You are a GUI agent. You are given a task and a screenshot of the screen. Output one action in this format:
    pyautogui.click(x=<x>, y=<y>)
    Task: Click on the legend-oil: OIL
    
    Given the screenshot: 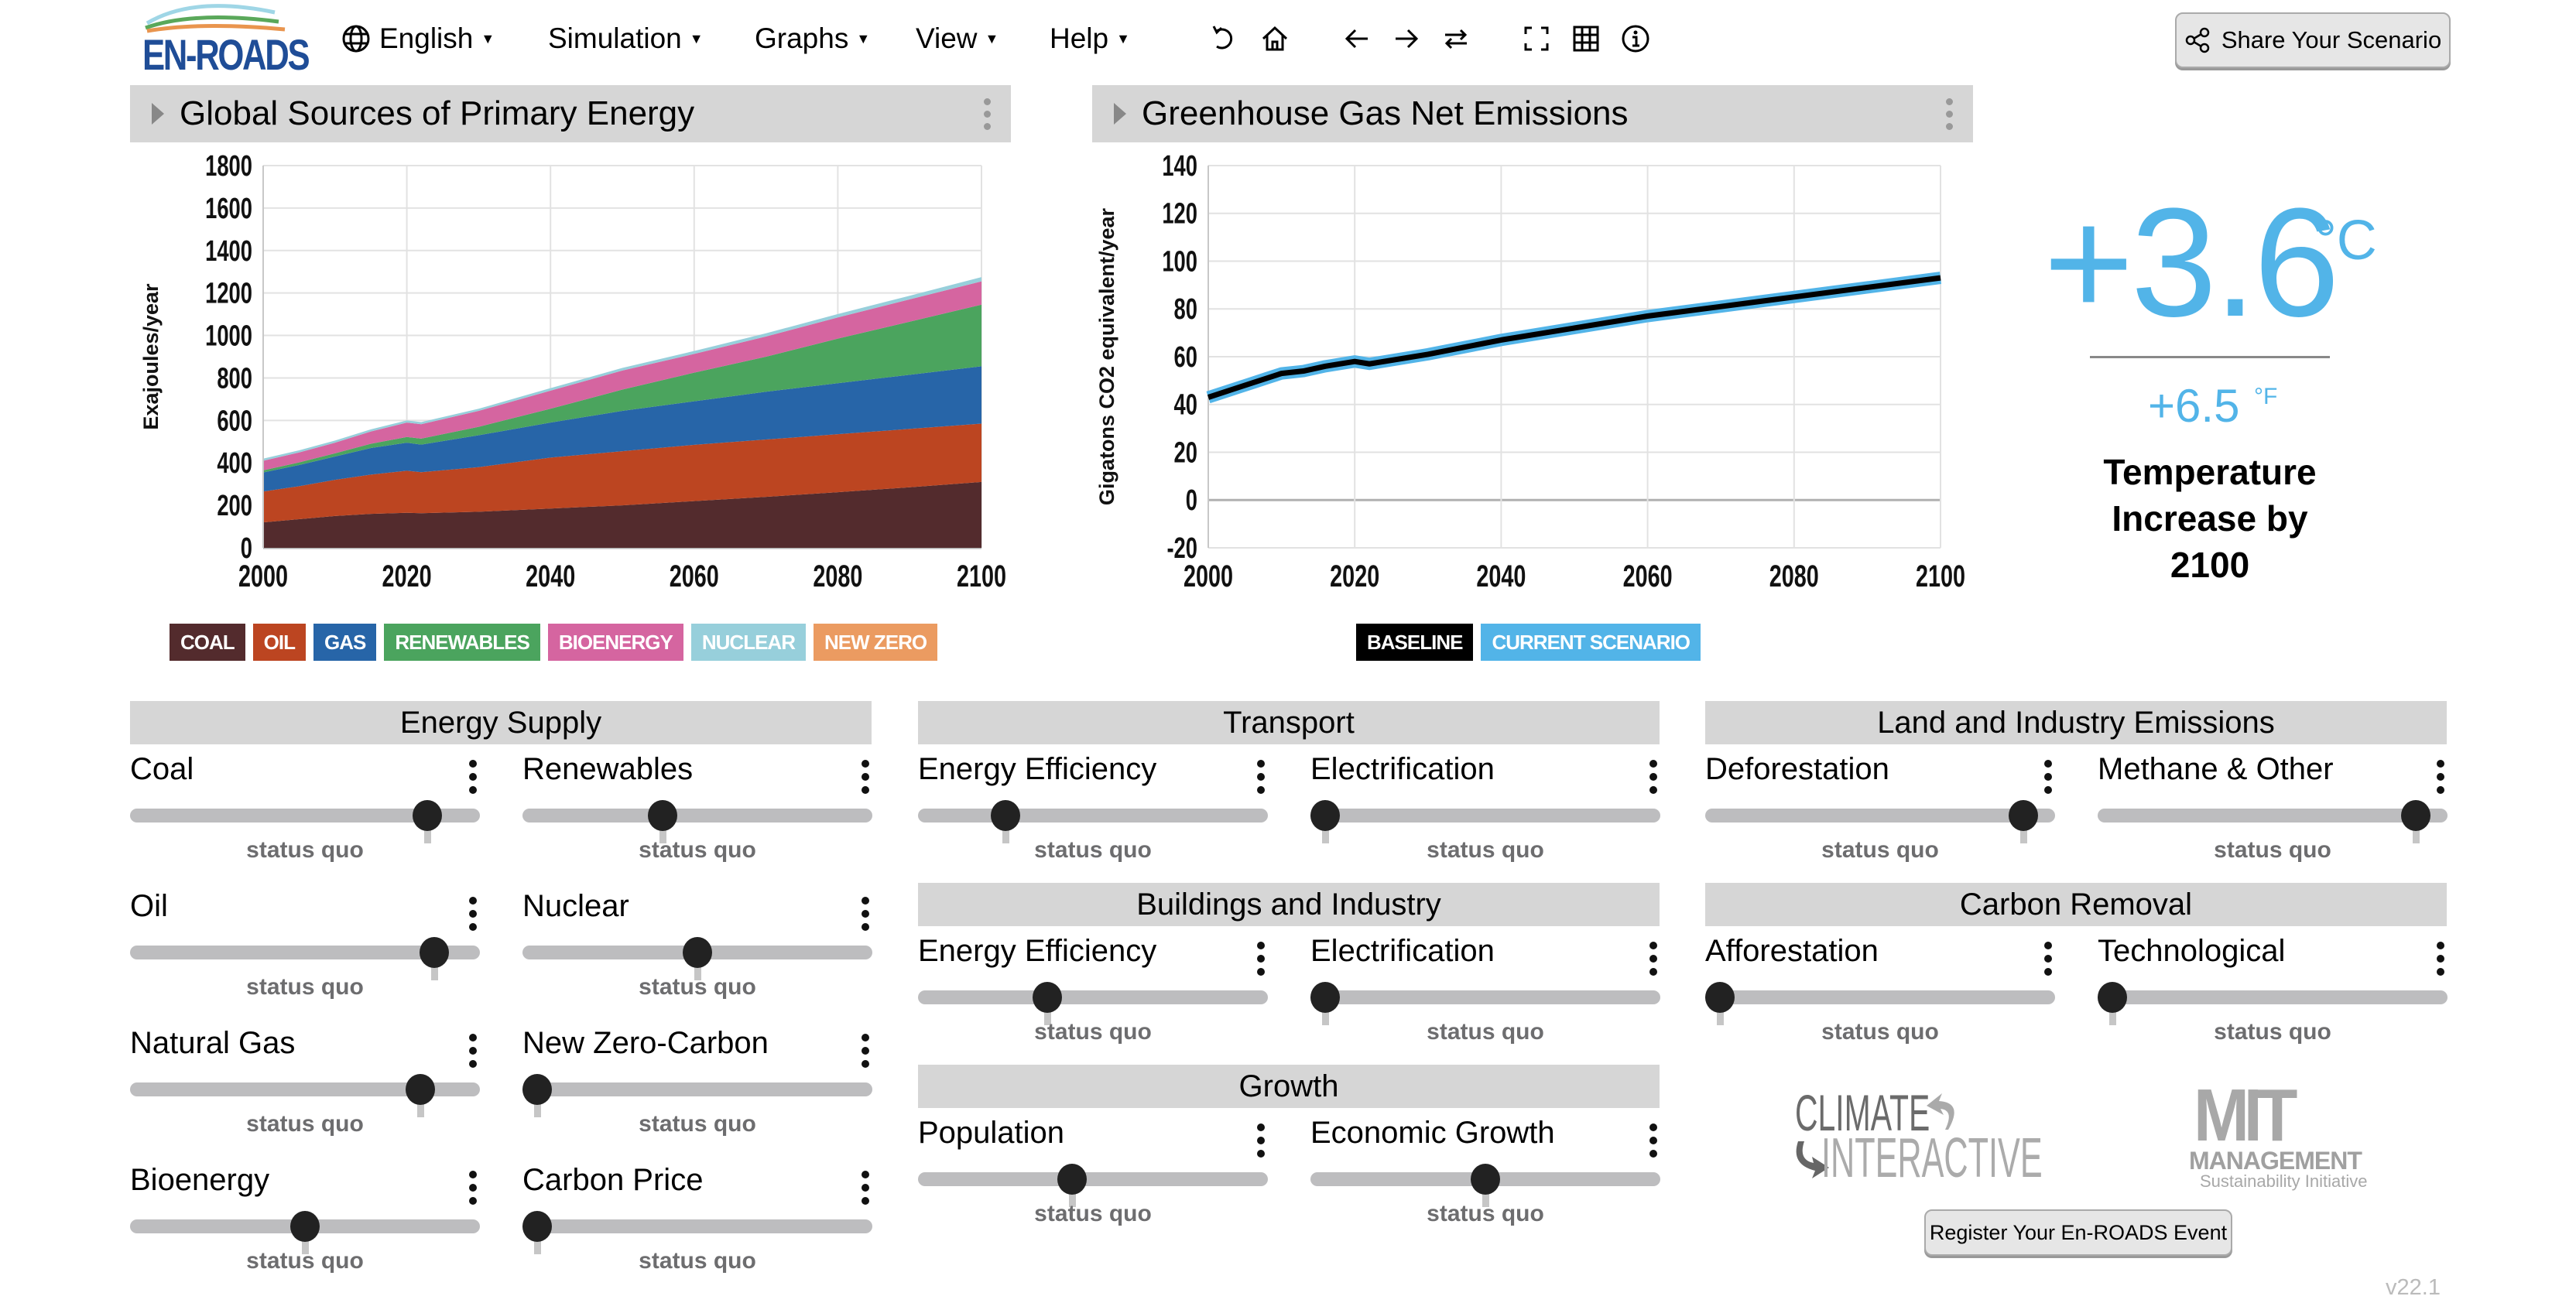 What is the action you would take?
    pyautogui.click(x=279, y=642)
    